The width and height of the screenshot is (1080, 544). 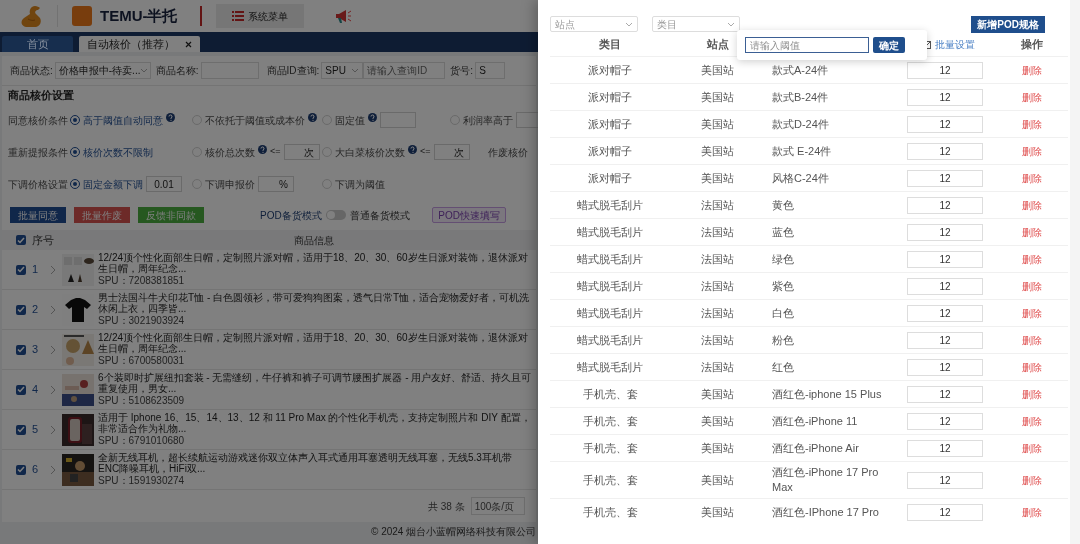 What do you see at coordinates (41, 95) in the screenshot?
I see `section-title: 商品核价设置` at bounding box center [41, 95].